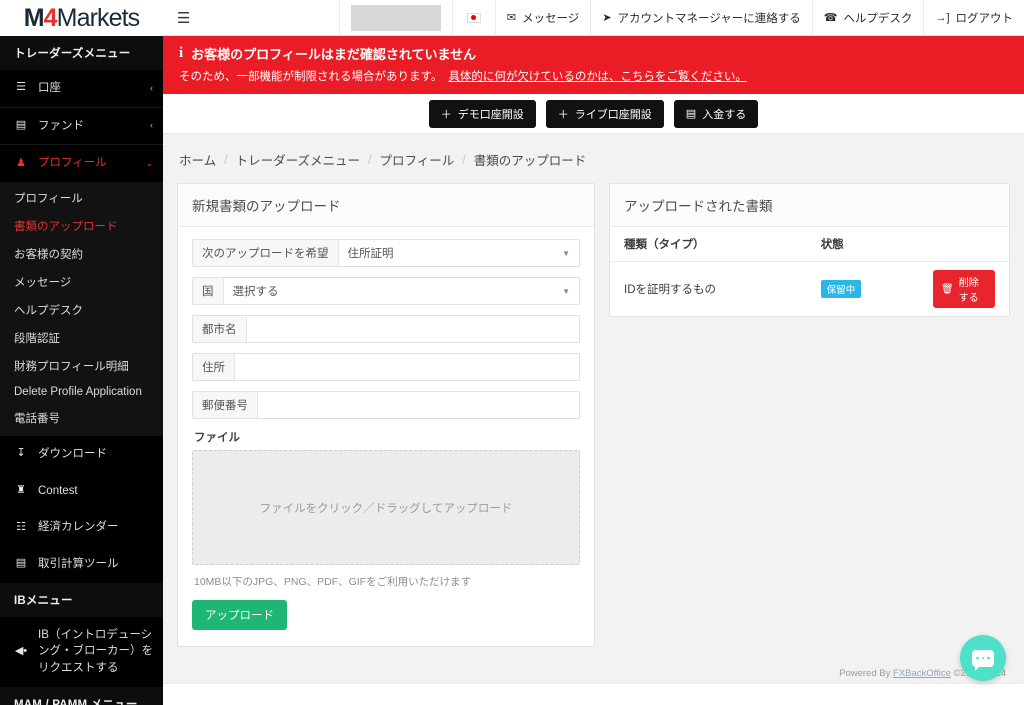 The height and width of the screenshot is (705, 1024). What do you see at coordinates (922, 673) in the screenshot?
I see `footer-link: FXBackOffice` at bounding box center [922, 673].